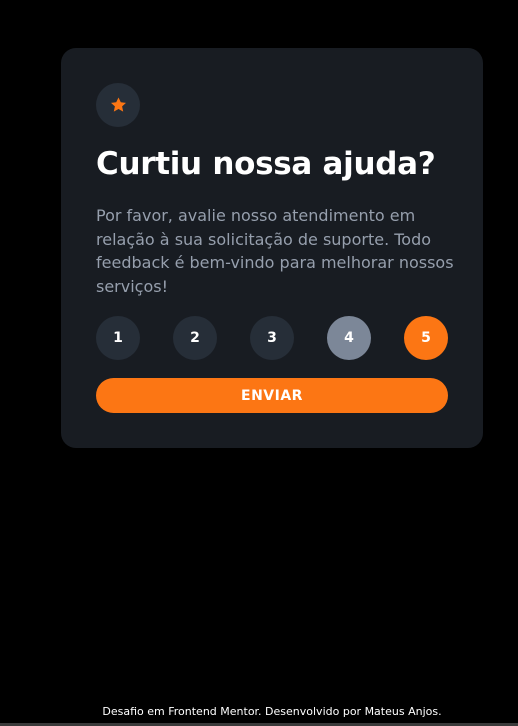  I want to click on submit-button: ENVIAR, so click(272, 395).